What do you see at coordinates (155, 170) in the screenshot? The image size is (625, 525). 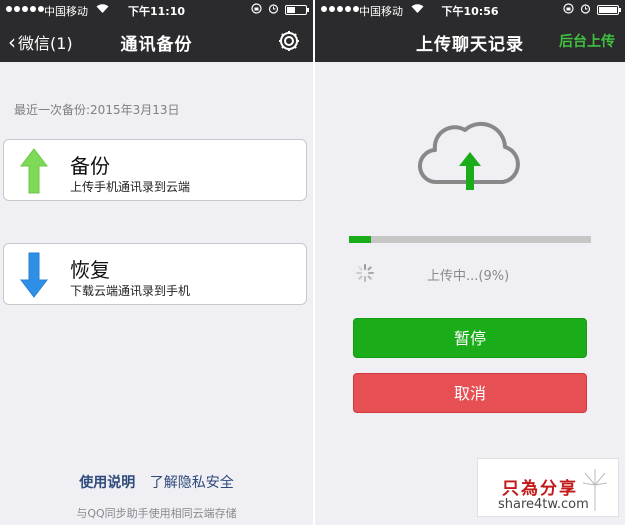 I see `backup-button: 备份 上传手机通讯录到云端` at bounding box center [155, 170].